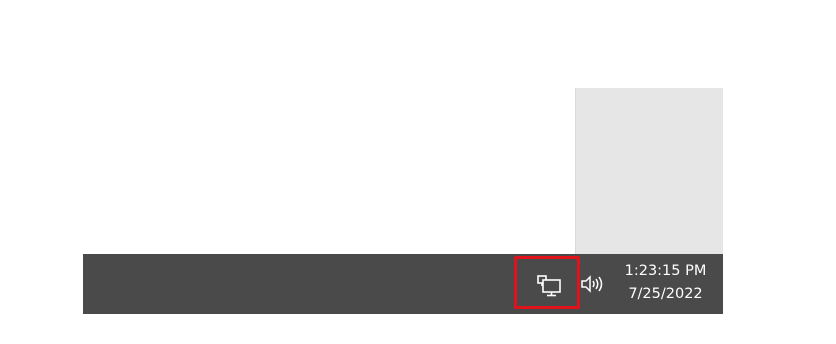  Describe the element at coordinates (649, 171) in the screenshot. I see `flyout-panel` at that location.